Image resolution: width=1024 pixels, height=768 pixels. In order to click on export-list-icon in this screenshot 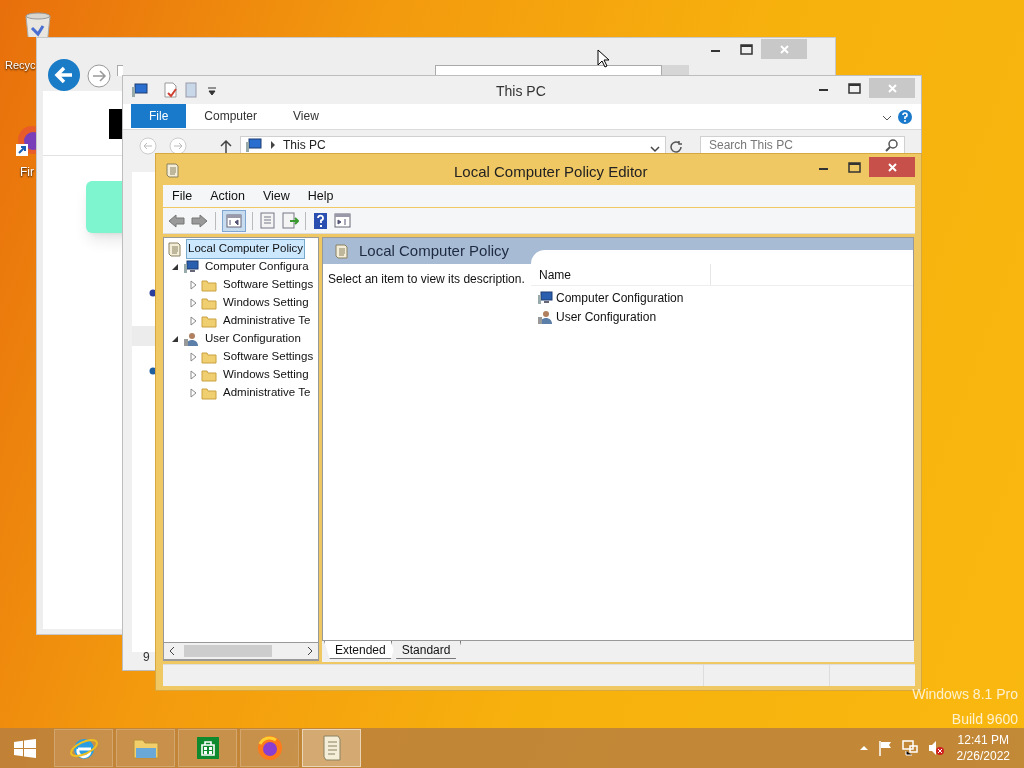, I will do `click(290, 220)`.